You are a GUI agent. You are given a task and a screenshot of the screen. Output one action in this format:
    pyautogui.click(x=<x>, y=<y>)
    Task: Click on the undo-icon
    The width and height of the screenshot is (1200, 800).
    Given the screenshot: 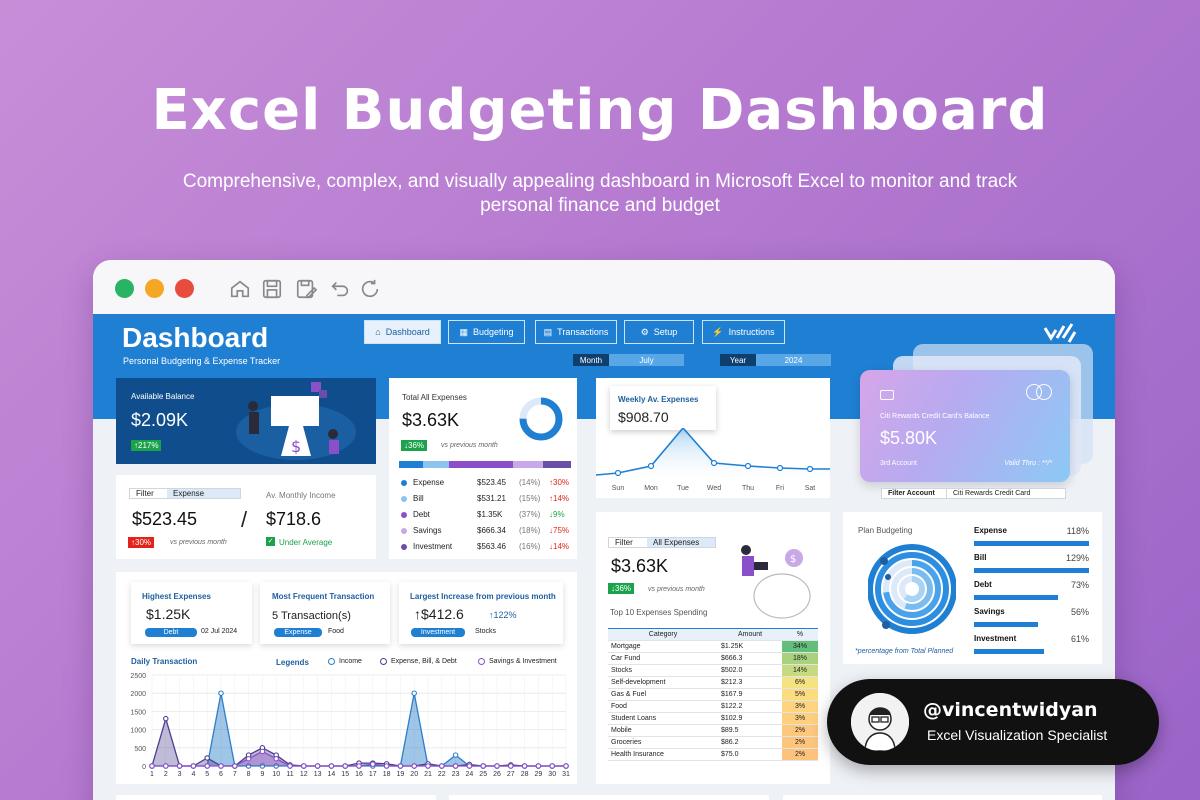 What is the action you would take?
    pyautogui.click(x=340, y=289)
    